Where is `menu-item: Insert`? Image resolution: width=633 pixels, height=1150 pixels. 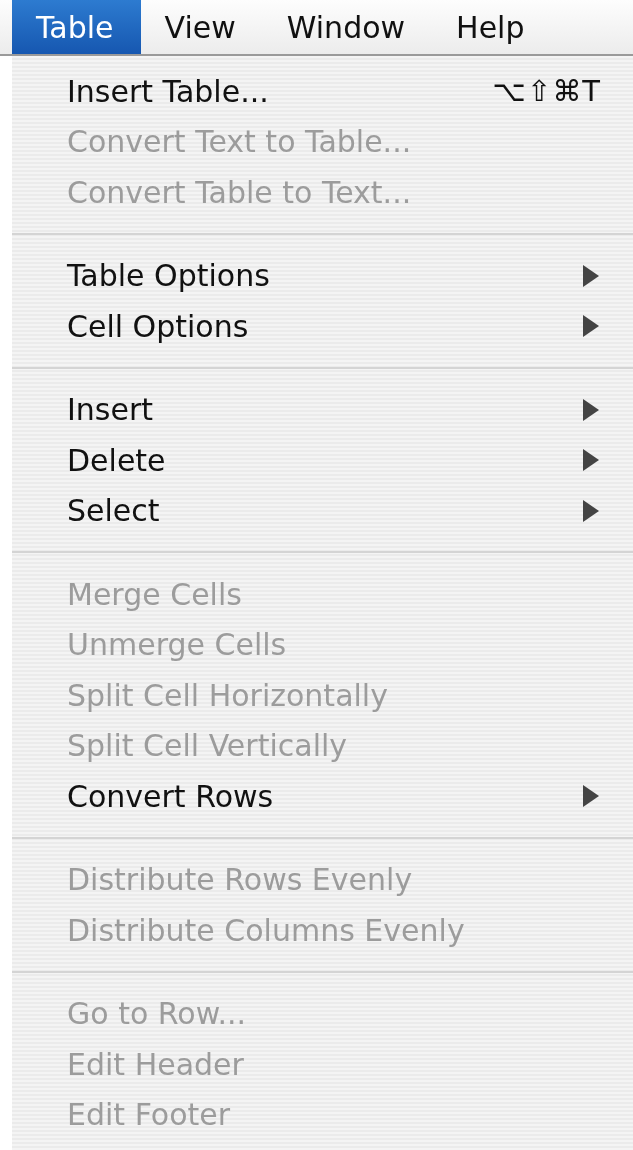
menu-item: Insert is located at coordinates (322, 409).